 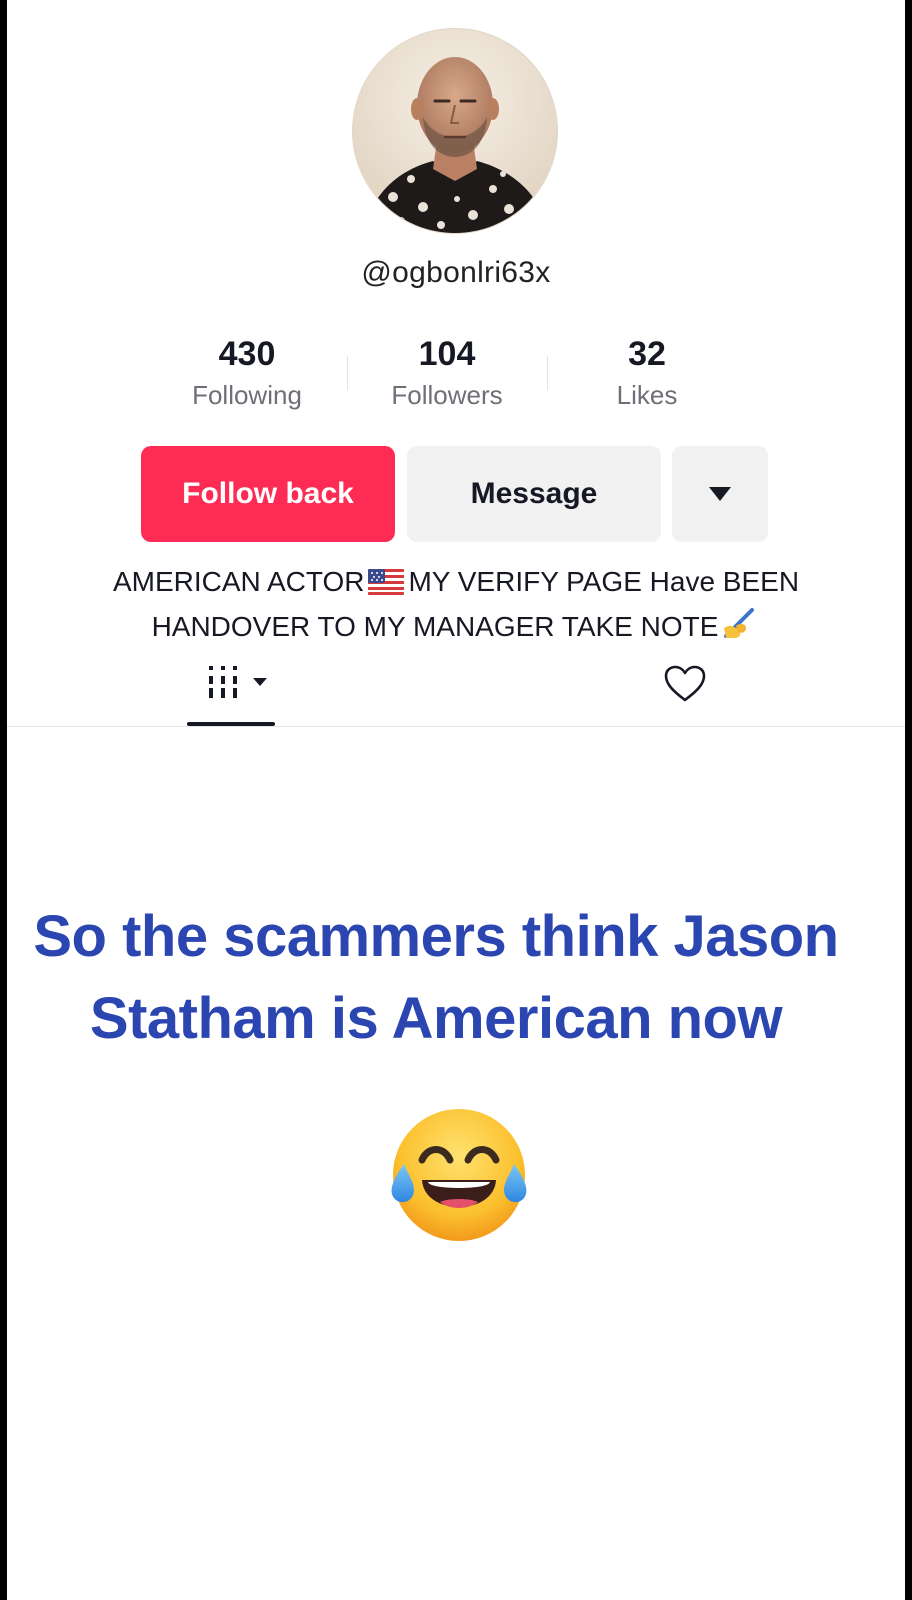 What do you see at coordinates (386, 586) in the screenshot?
I see `us-flag-emoji` at bounding box center [386, 586].